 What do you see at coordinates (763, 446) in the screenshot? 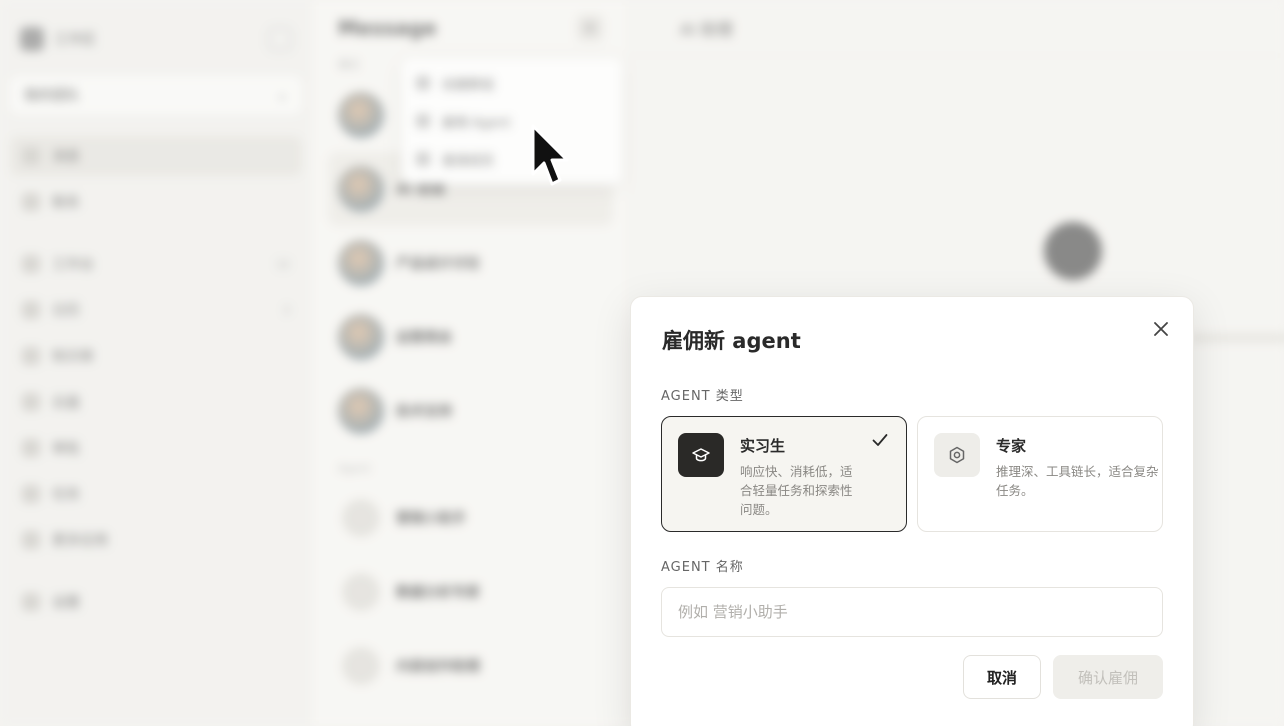
I see `intern-title: 实习生` at bounding box center [763, 446].